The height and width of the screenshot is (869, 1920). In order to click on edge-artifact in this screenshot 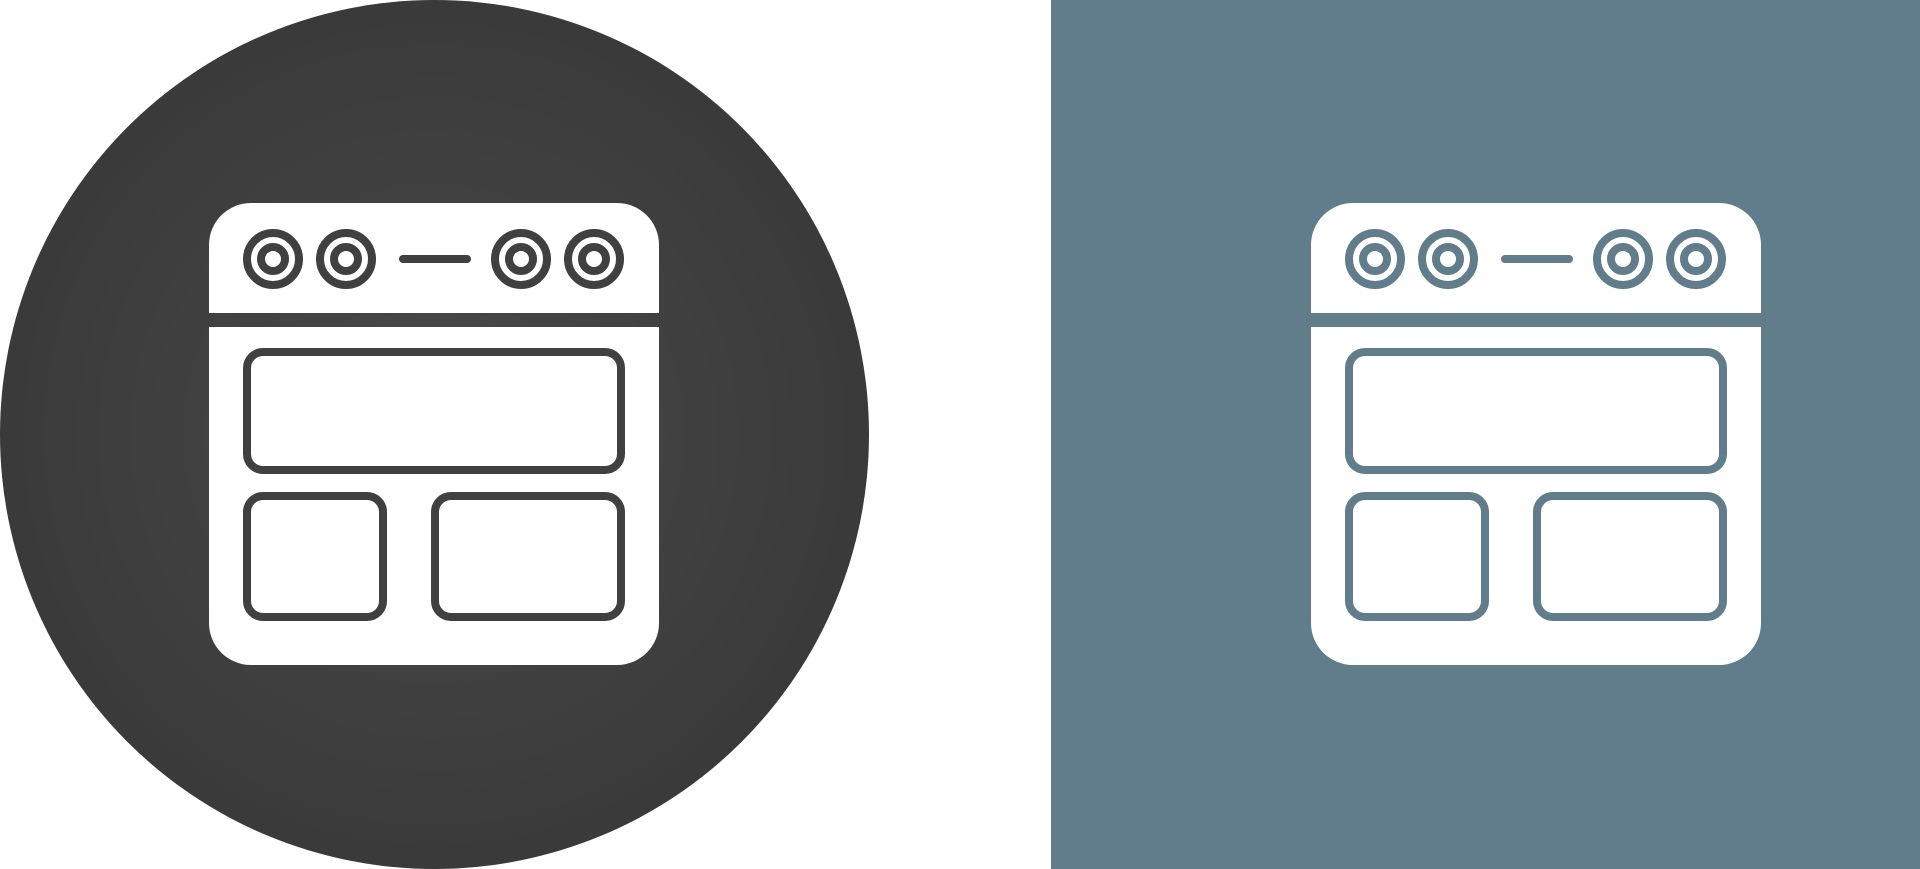, I will do `click(1067, 426)`.